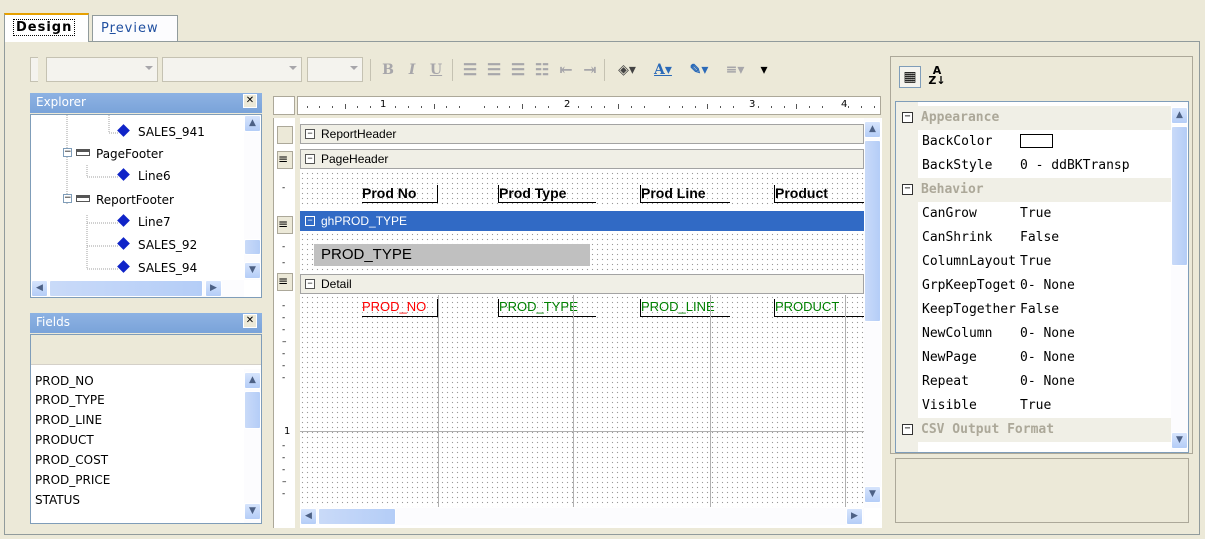  I want to click on detail-field-product: PRODUCT, so click(819, 308).